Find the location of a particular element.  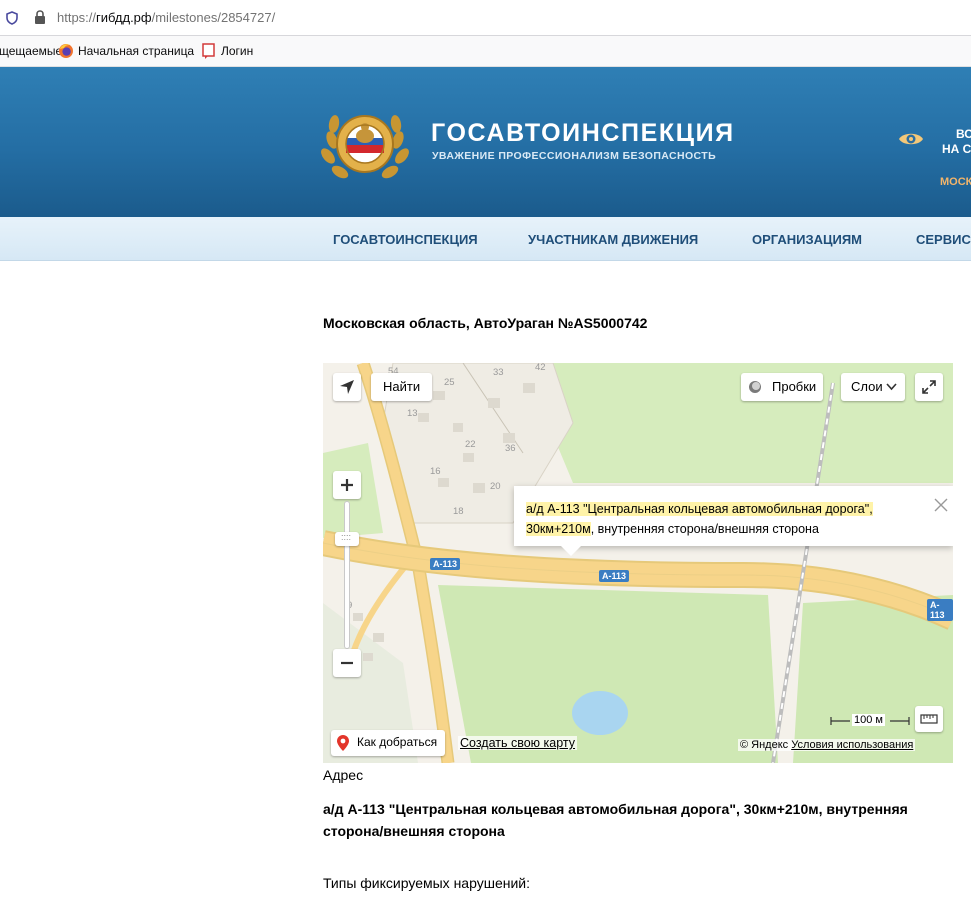

house-number: 36 is located at coordinates (510, 448).